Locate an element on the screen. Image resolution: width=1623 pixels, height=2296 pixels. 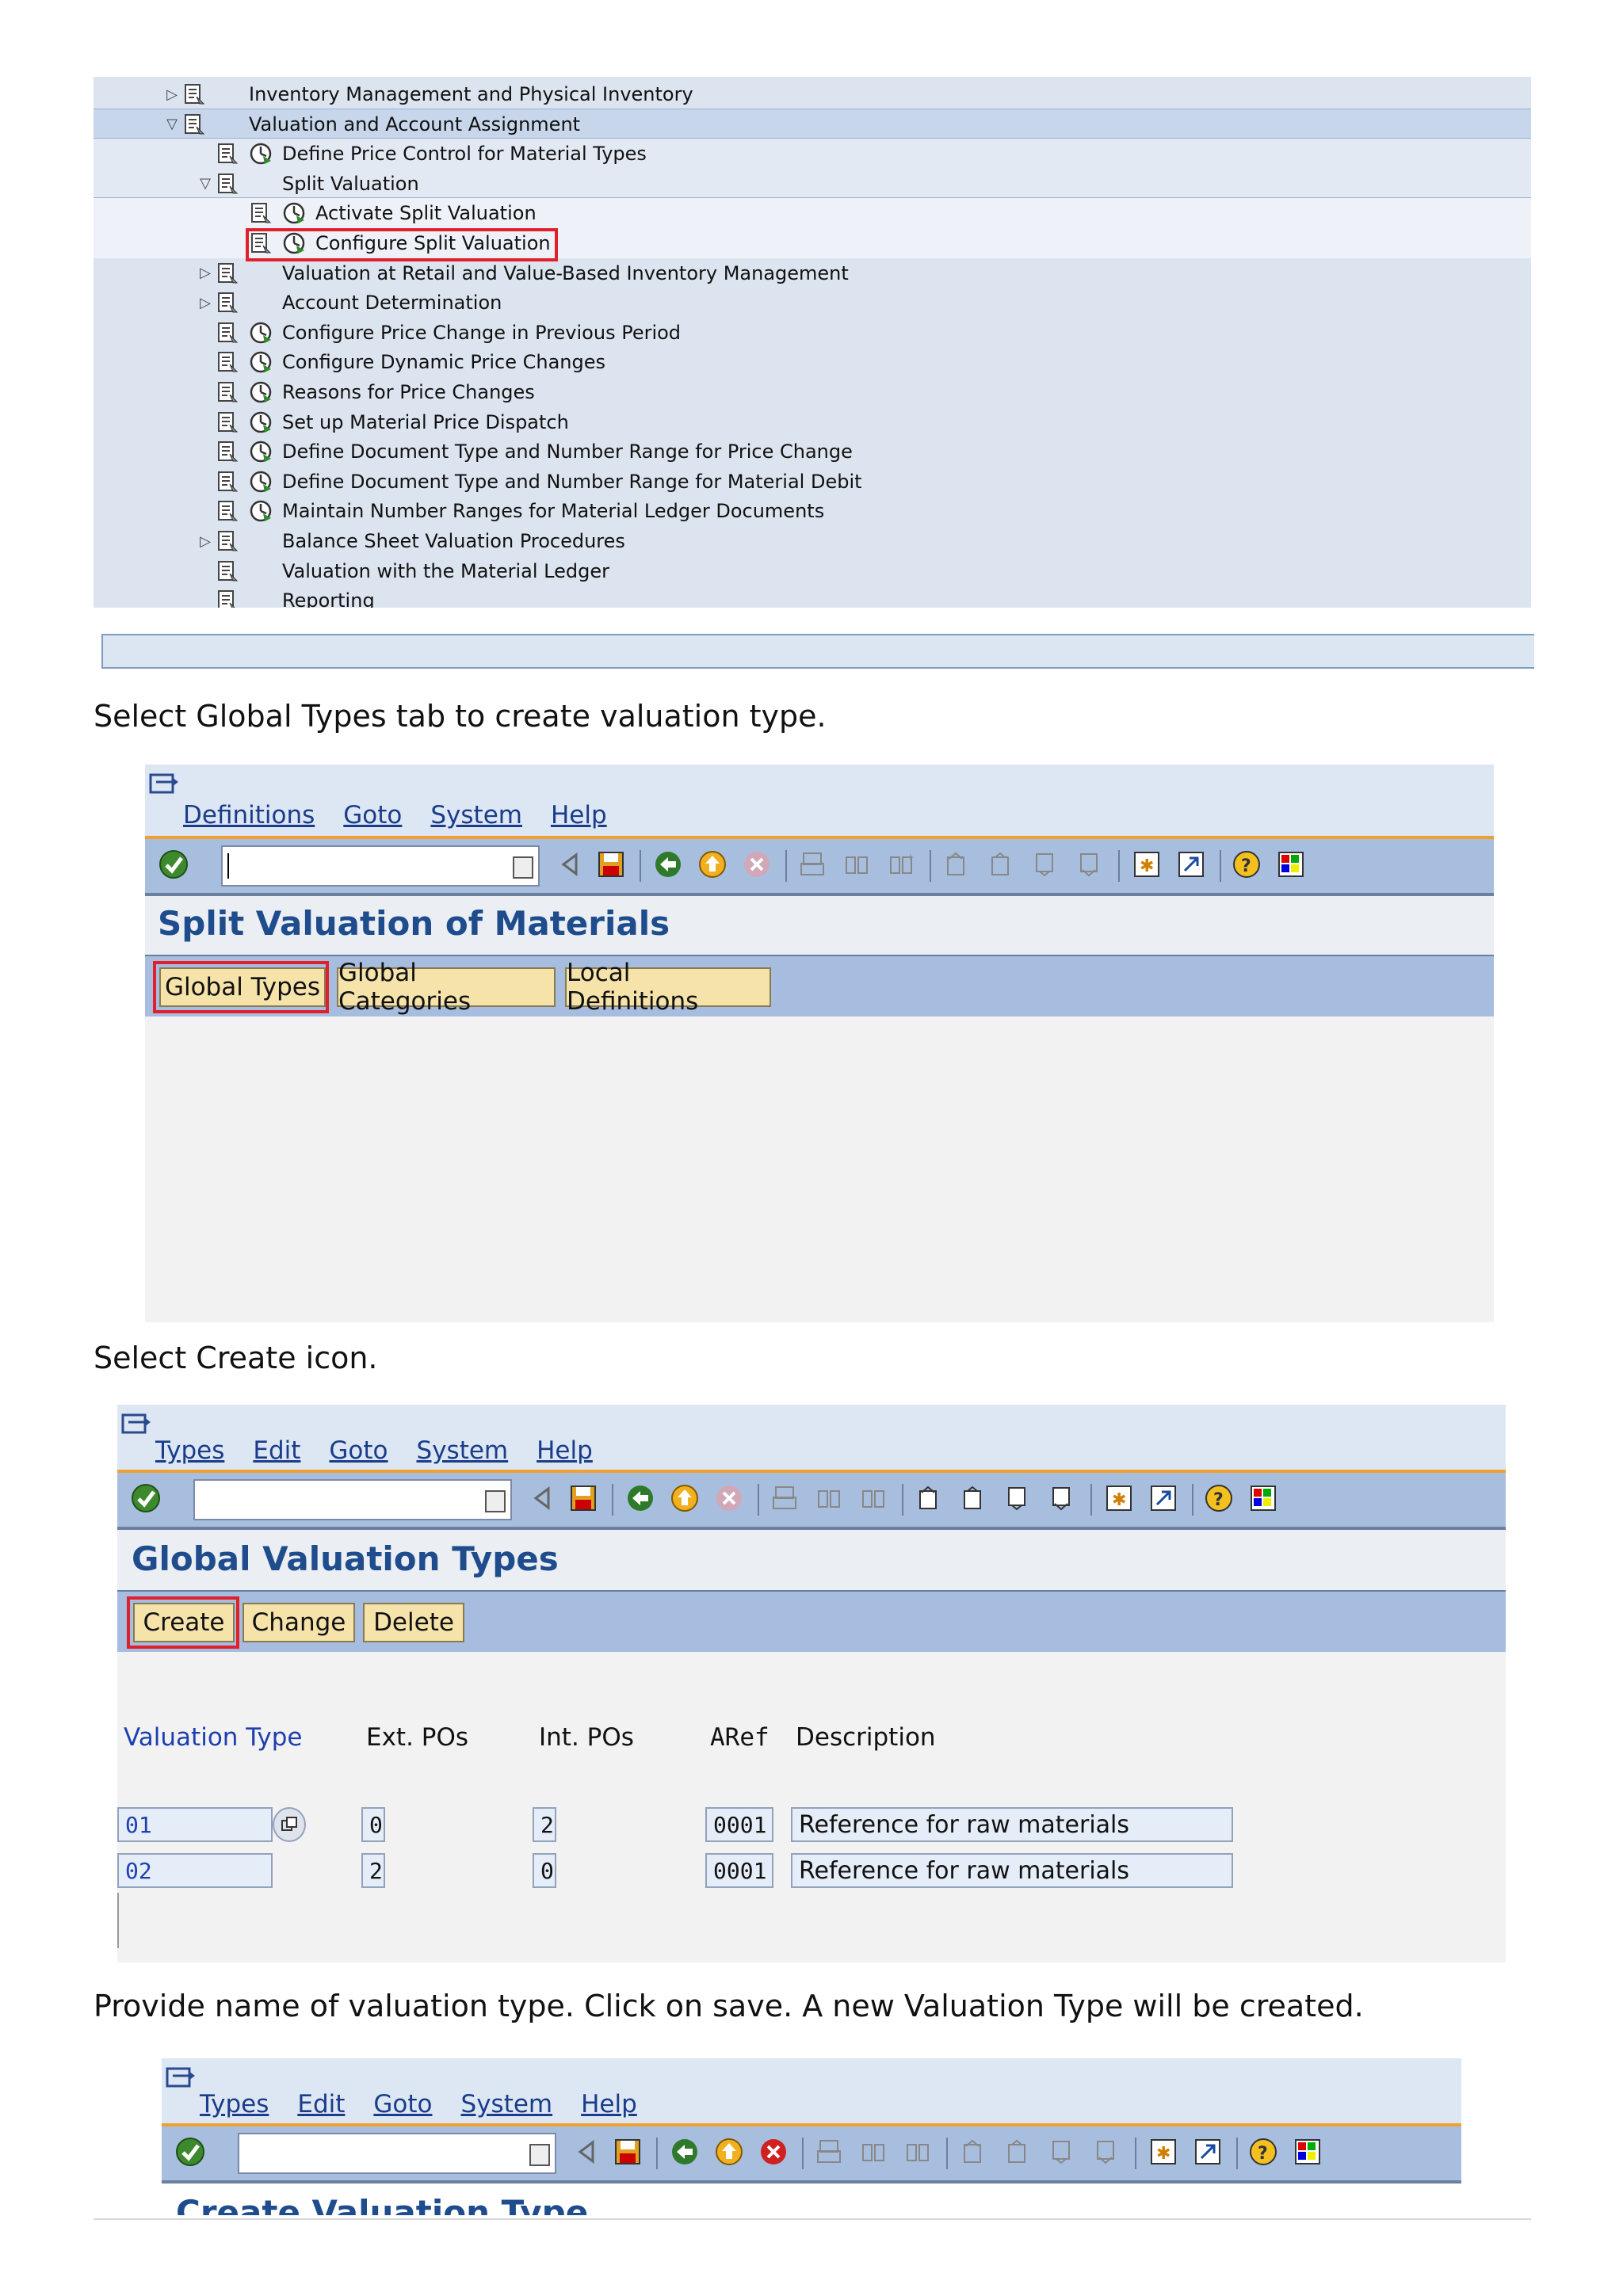
tree-node: Valuation with the Material Ledger is located at coordinates (402, 571).